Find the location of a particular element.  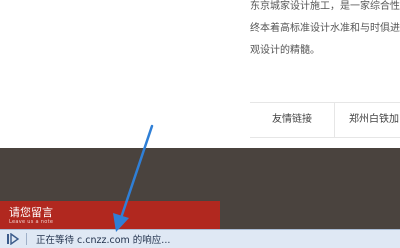

intro-line-2: 终本着高标准设计水准和与时俱进 is located at coordinates (325, 28).